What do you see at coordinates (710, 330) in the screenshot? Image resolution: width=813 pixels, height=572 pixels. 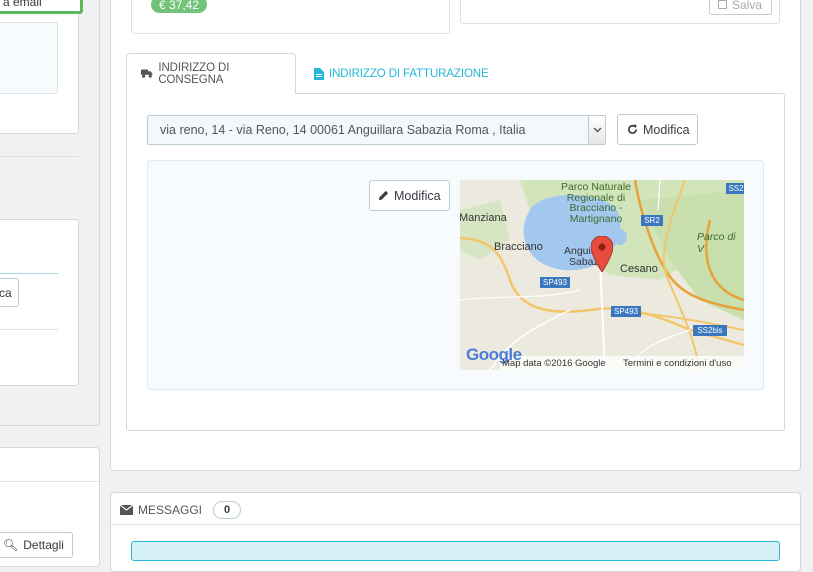 I see `road-shield-ss2bis: SS2bis` at bounding box center [710, 330].